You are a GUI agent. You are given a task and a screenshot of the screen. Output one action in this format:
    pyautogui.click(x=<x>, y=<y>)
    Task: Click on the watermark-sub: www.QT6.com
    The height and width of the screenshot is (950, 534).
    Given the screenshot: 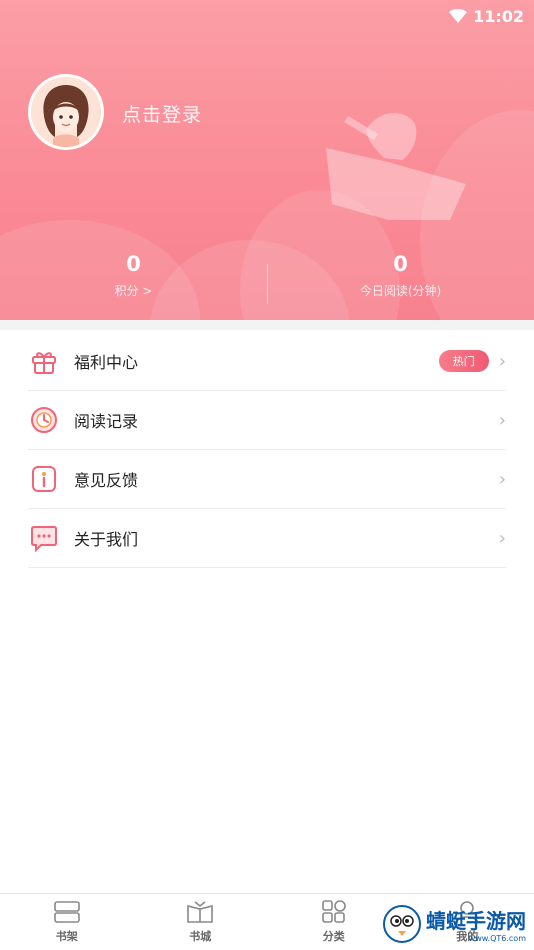 What is the action you would take?
    pyautogui.click(x=476, y=938)
    